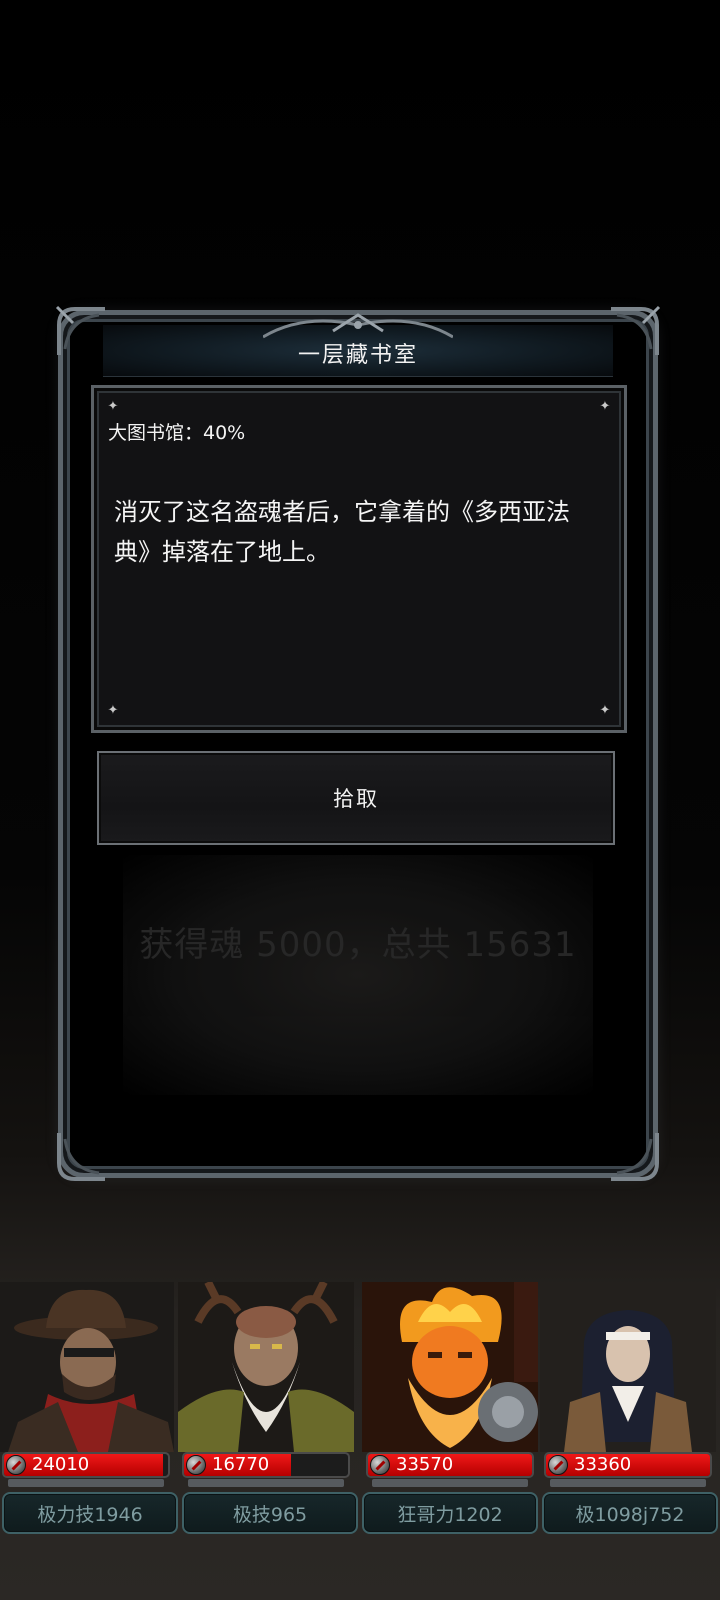 Image resolution: width=720 pixels, height=1600 pixels. I want to click on title-bar: 一层藏书室, so click(358, 345).